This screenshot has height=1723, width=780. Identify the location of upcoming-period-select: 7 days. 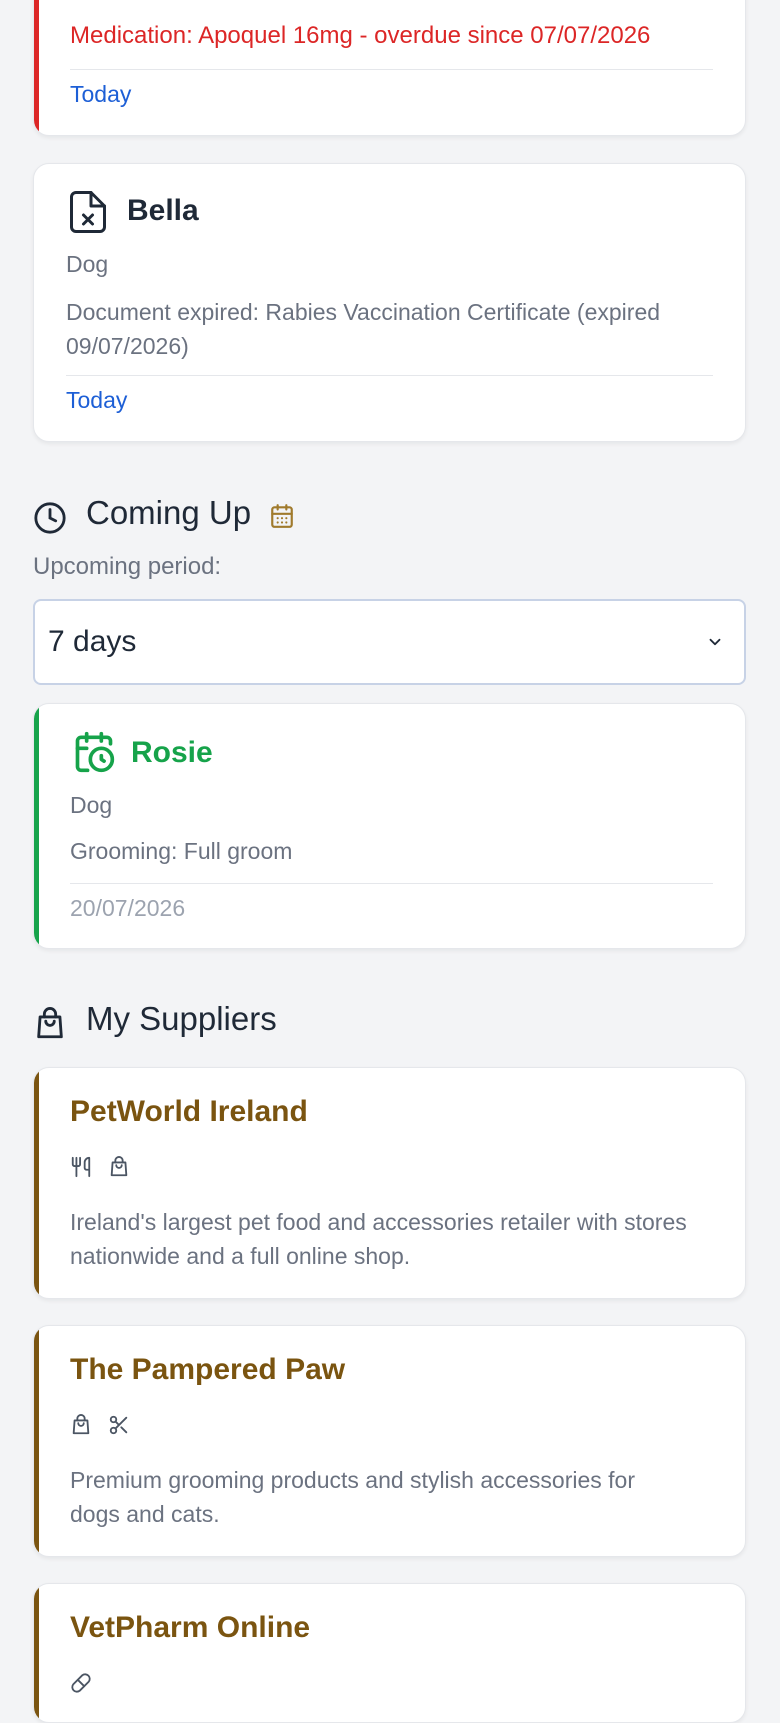
(389, 642).